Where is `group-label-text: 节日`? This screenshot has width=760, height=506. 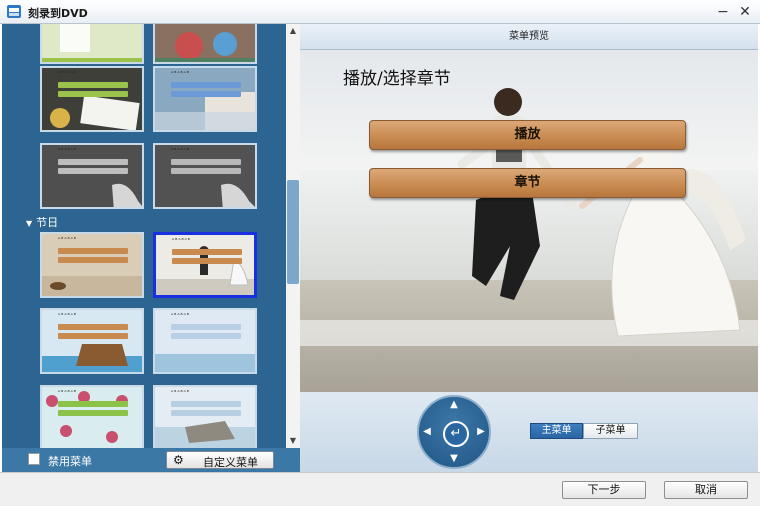 group-label-text: 节日 is located at coordinates (47, 222).